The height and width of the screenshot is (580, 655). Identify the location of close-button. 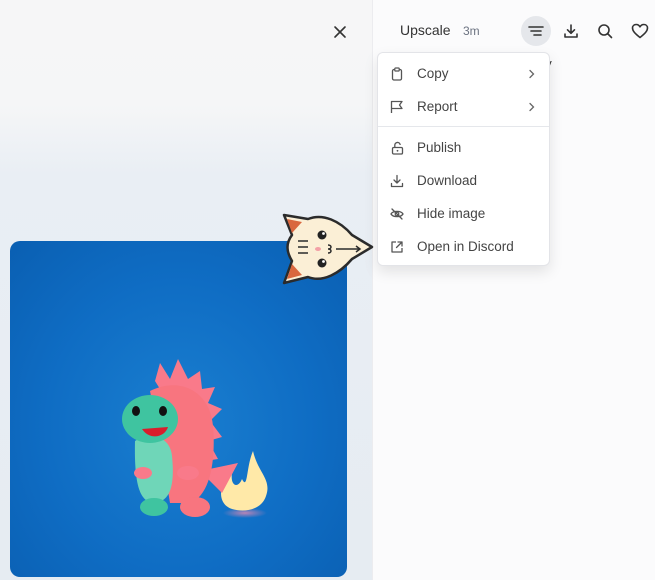
(340, 32).